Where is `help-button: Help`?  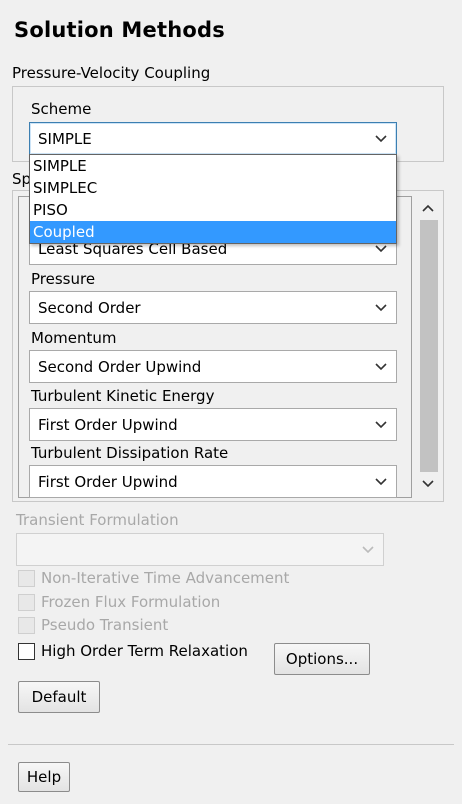 help-button: Help is located at coordinates (44, 777).